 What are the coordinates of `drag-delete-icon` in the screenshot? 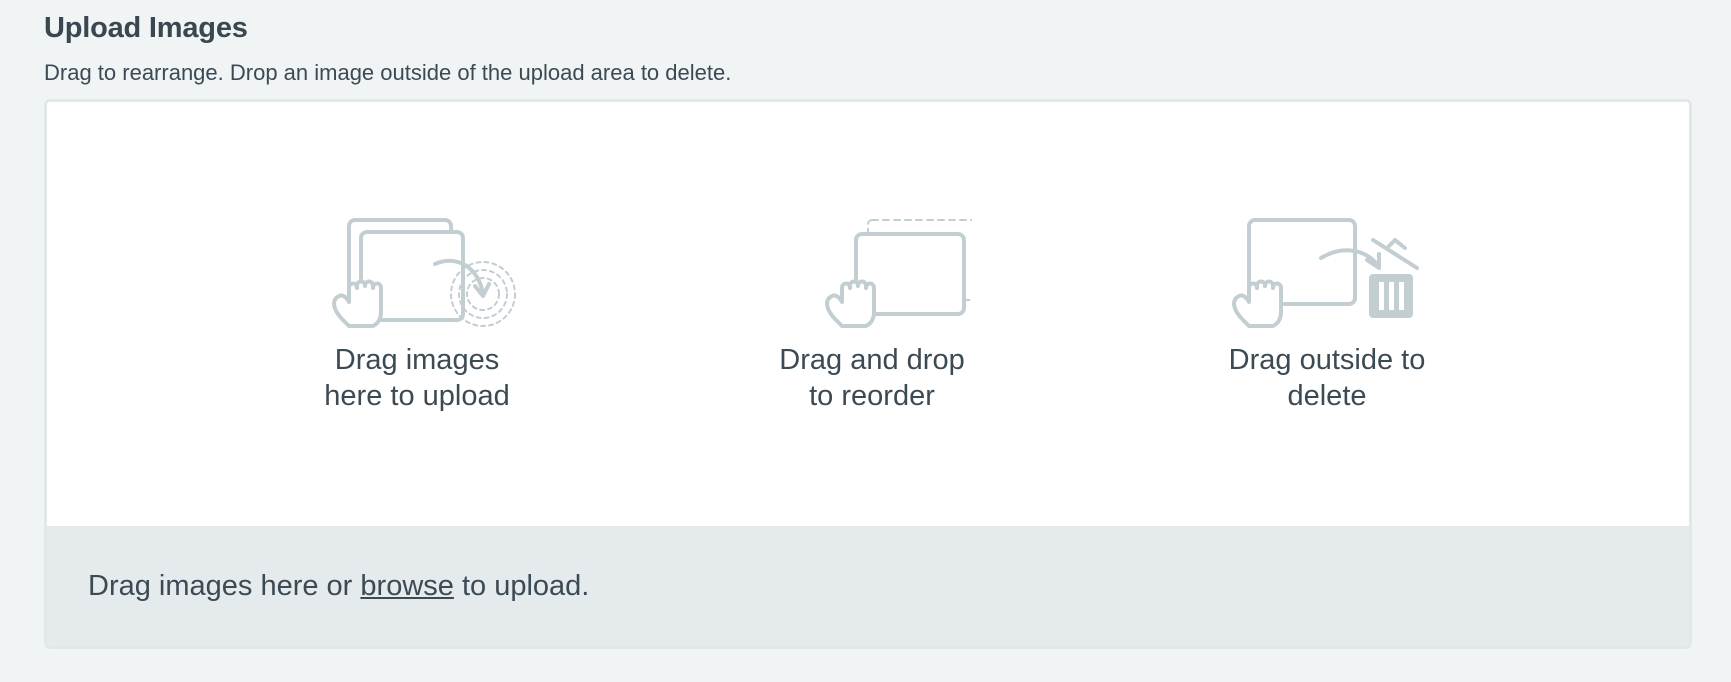 It's located at (1325, 273).